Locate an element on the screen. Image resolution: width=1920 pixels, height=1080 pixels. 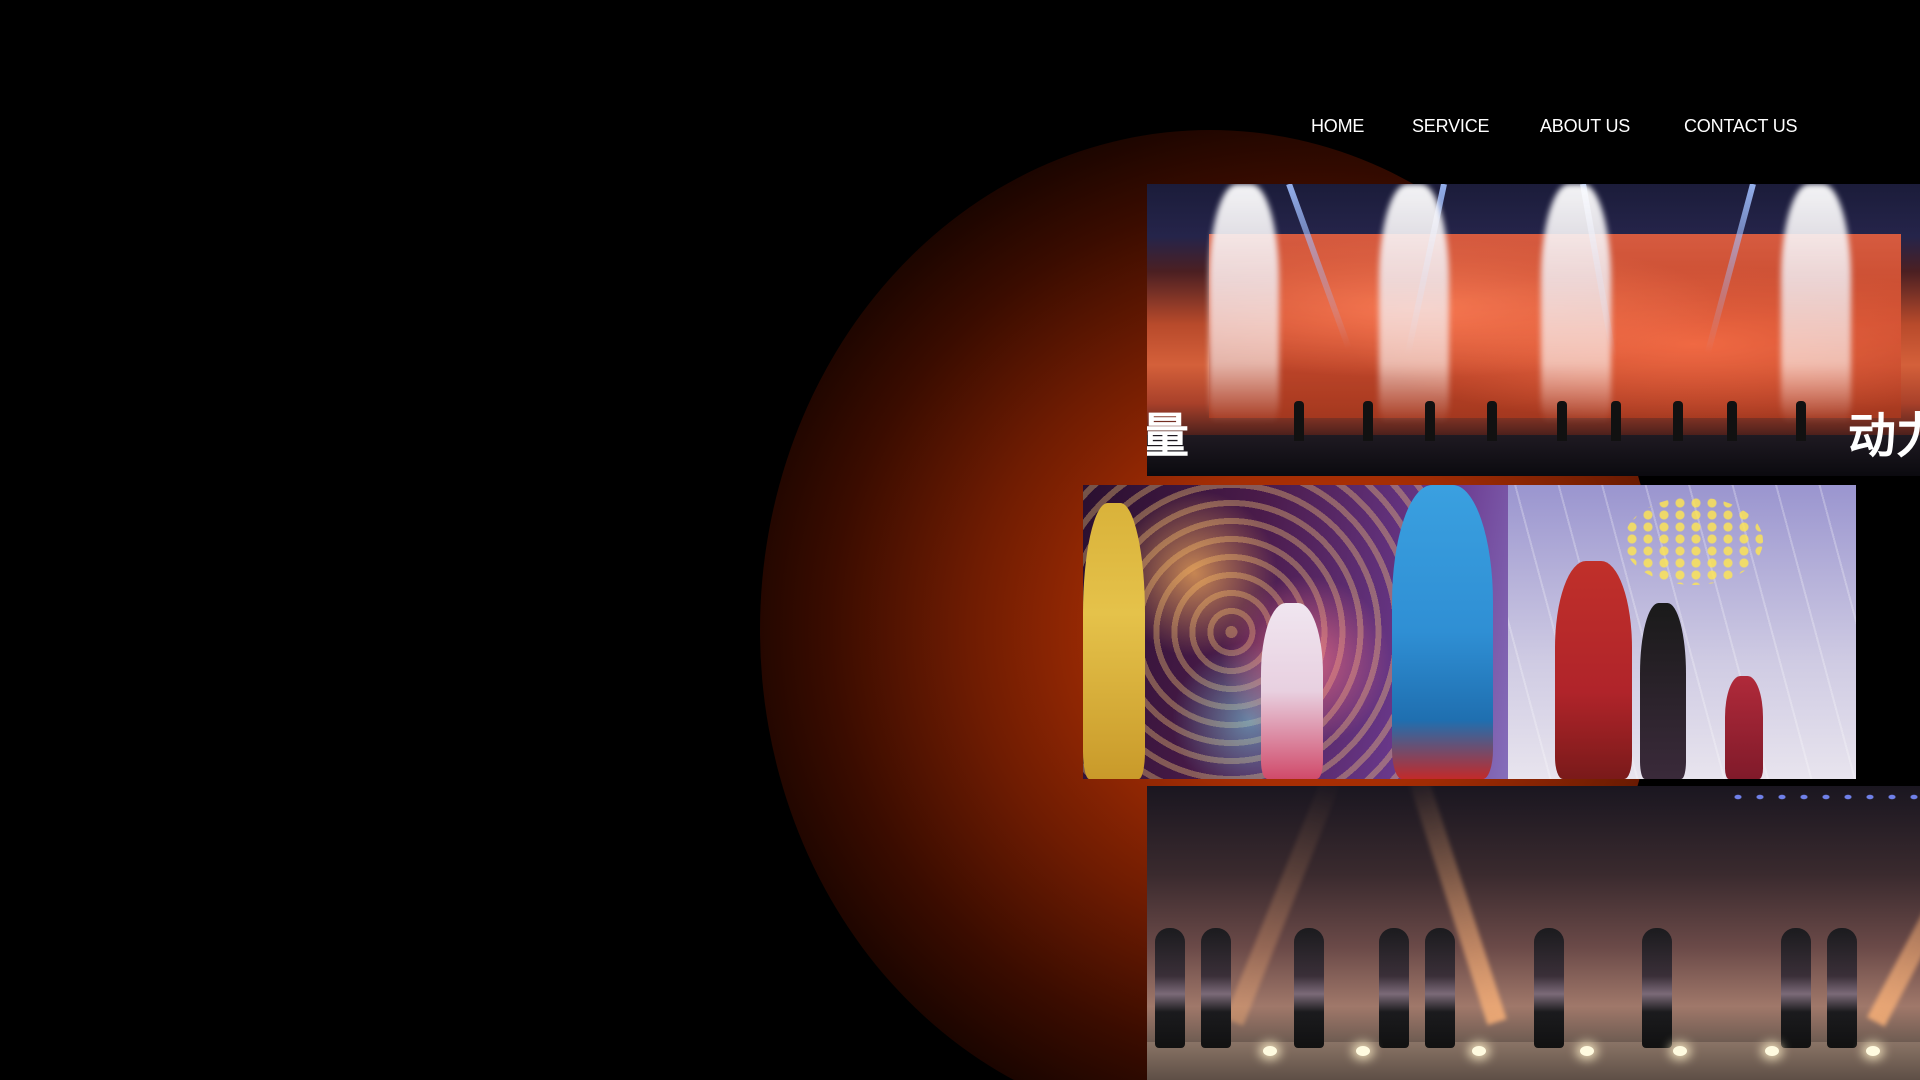
nav-about-us-link: ABOUT US is located at coordinates (1585, 126).